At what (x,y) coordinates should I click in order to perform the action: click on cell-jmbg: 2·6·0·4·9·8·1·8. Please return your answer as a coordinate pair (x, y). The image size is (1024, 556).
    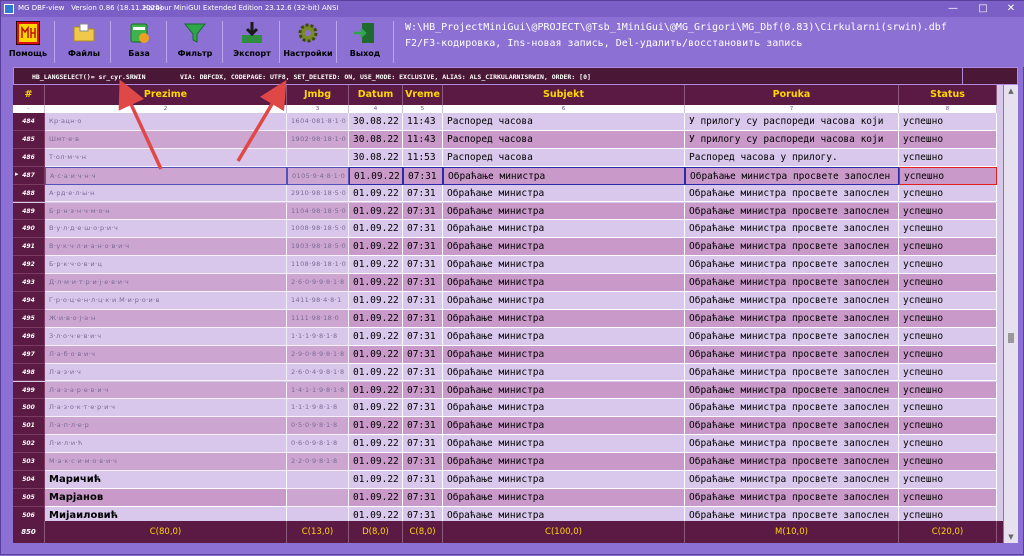
    Looking at the image, I should click on (318, 372).